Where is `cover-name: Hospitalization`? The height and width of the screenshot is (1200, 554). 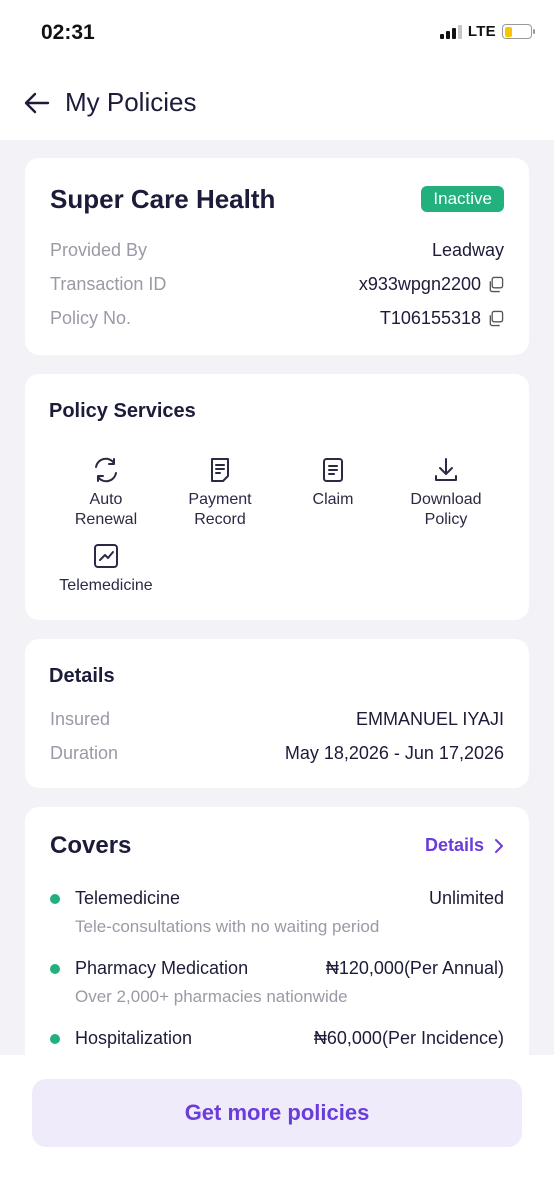 cover-name: Hospitalization is located at coordinates (134, 1038).